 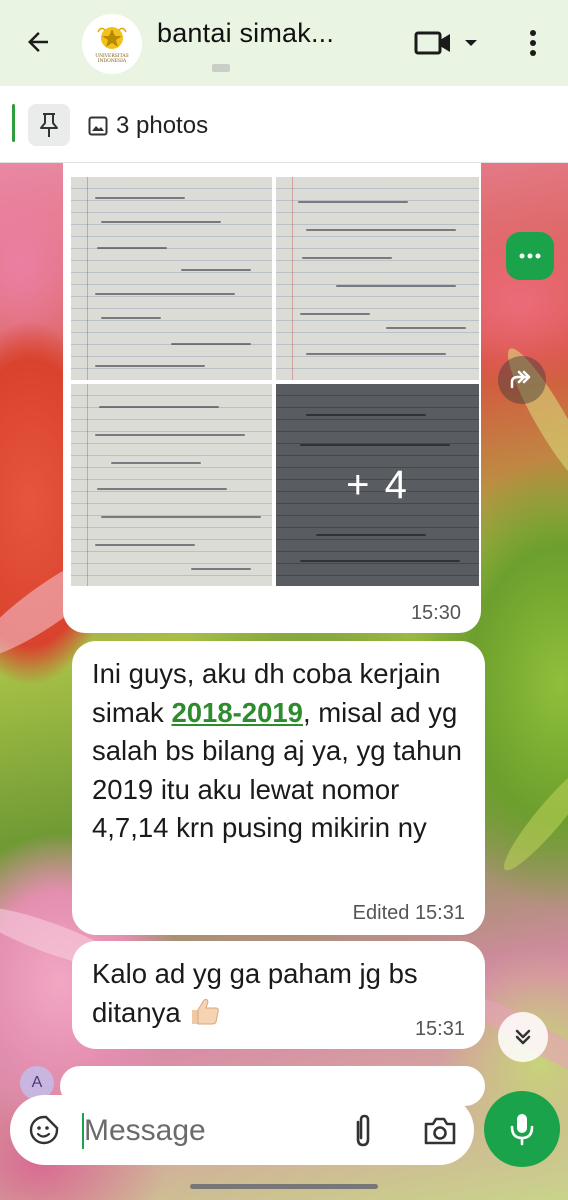 What do you see at coordinates (284, 1186) in the screenshot?
I see `home-indicator` at bounding box center [284, 1186].